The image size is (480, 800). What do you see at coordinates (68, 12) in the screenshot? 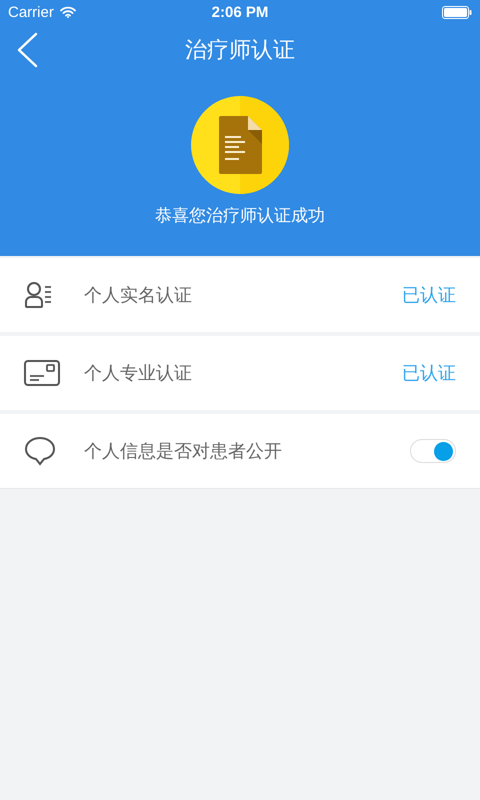
I see `wifi-icon` at bounding box center [68, 12].